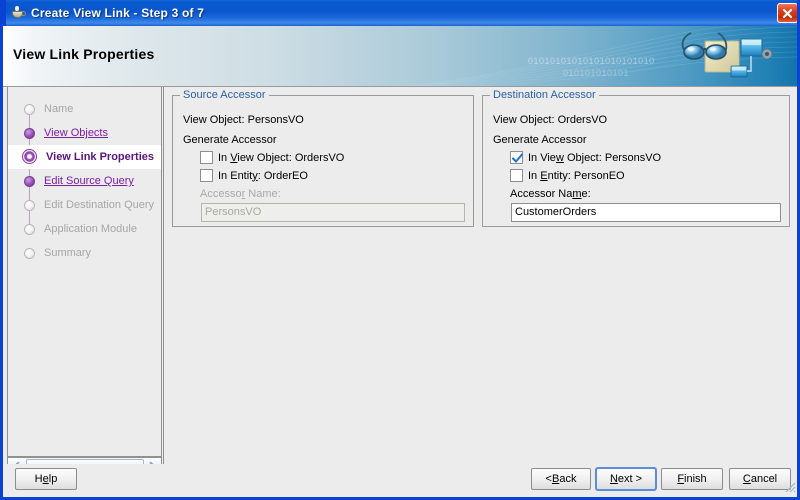  What do you see at coordinates (646, 212) in the screenshot?
I see `destination-accessor-name-input: CustomerOrders` at bounding box center [646, 212].